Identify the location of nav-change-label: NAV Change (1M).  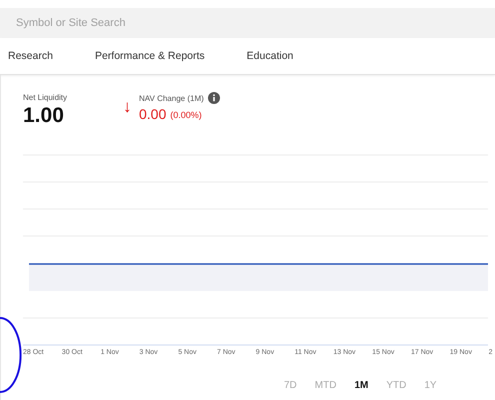
(171, 98).